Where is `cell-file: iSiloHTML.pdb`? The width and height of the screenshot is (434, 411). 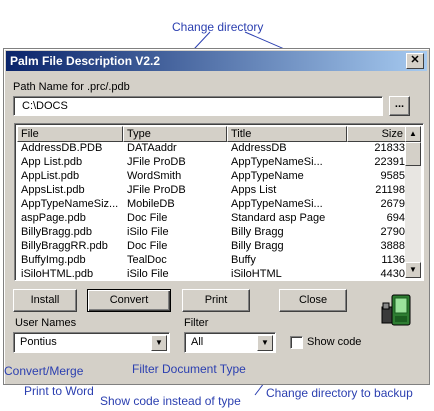 cell-file: iSiloHTML.pdb is located at coordinates (57, 274).